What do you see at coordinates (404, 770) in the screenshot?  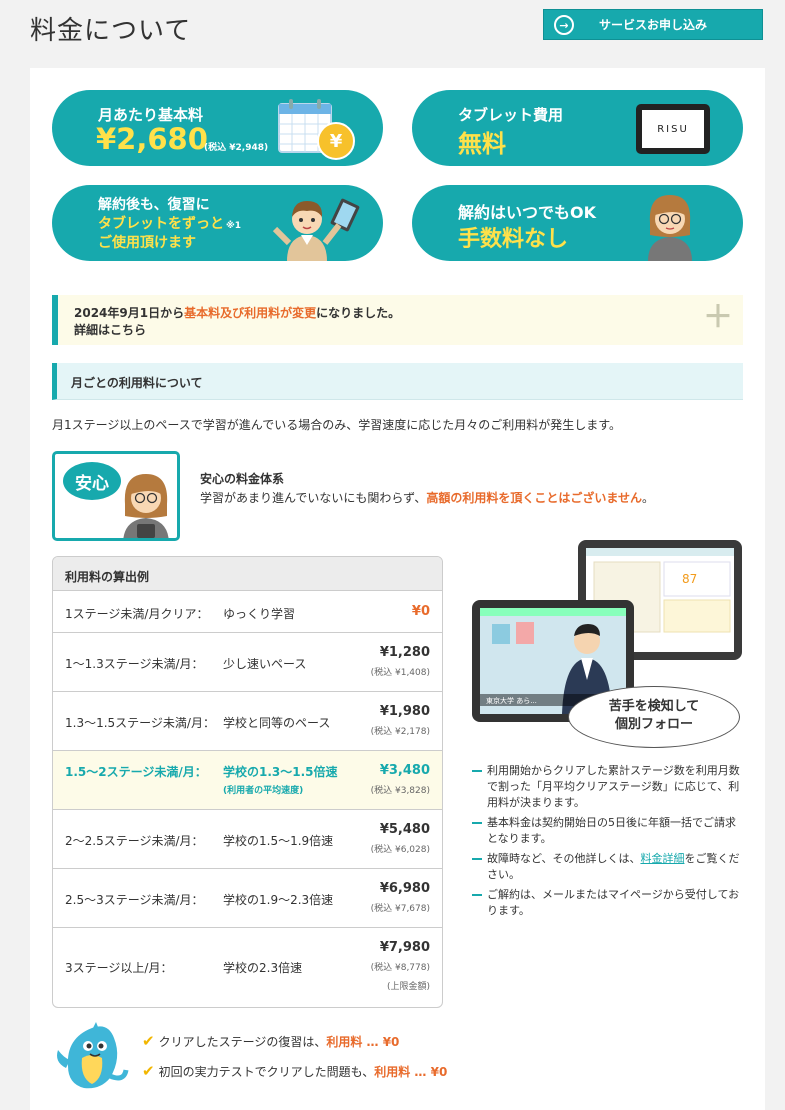 I see `price-cell: ¥3,480` at bounding box center [404, 770].